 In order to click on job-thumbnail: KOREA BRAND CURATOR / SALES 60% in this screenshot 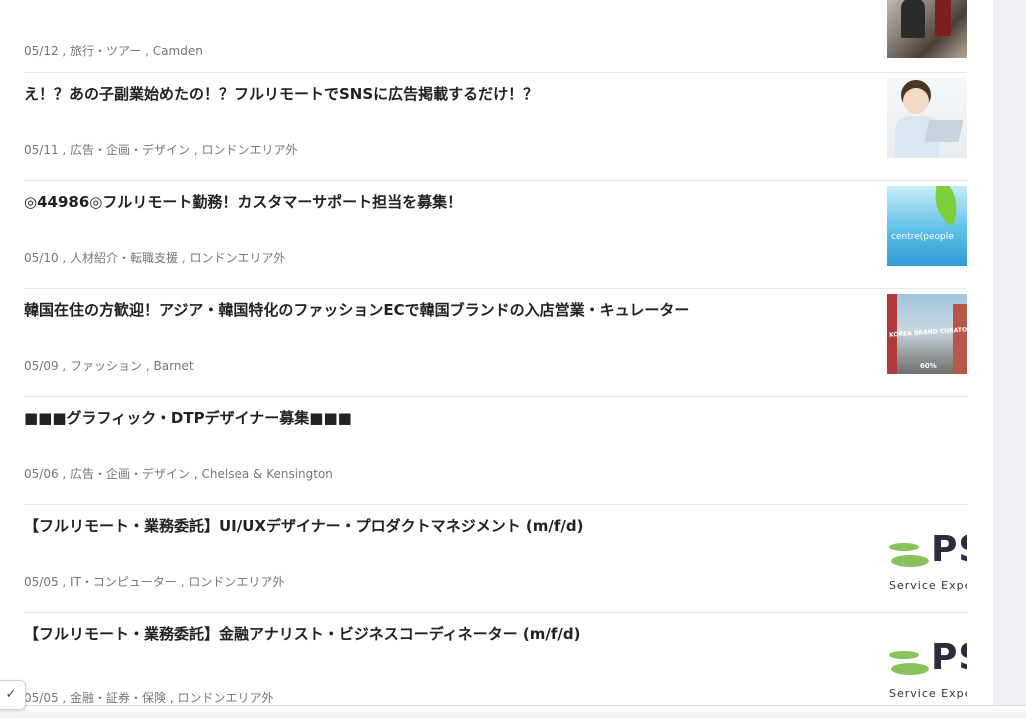, I will do `click(927, 334)`.